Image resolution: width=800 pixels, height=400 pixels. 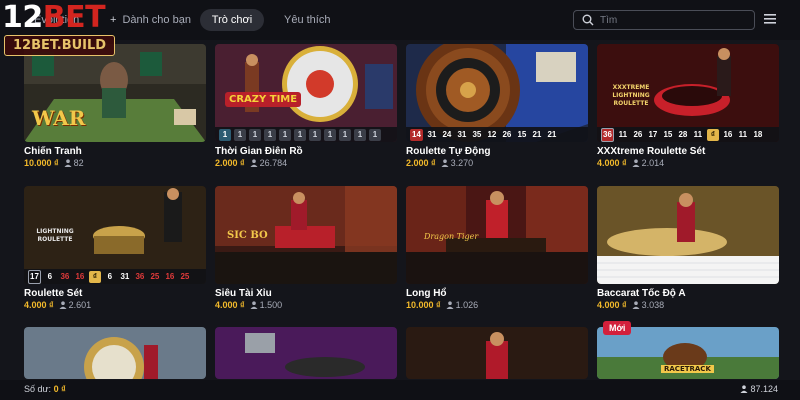 I want to click on result-item: 12, so click(x=492, y=134).